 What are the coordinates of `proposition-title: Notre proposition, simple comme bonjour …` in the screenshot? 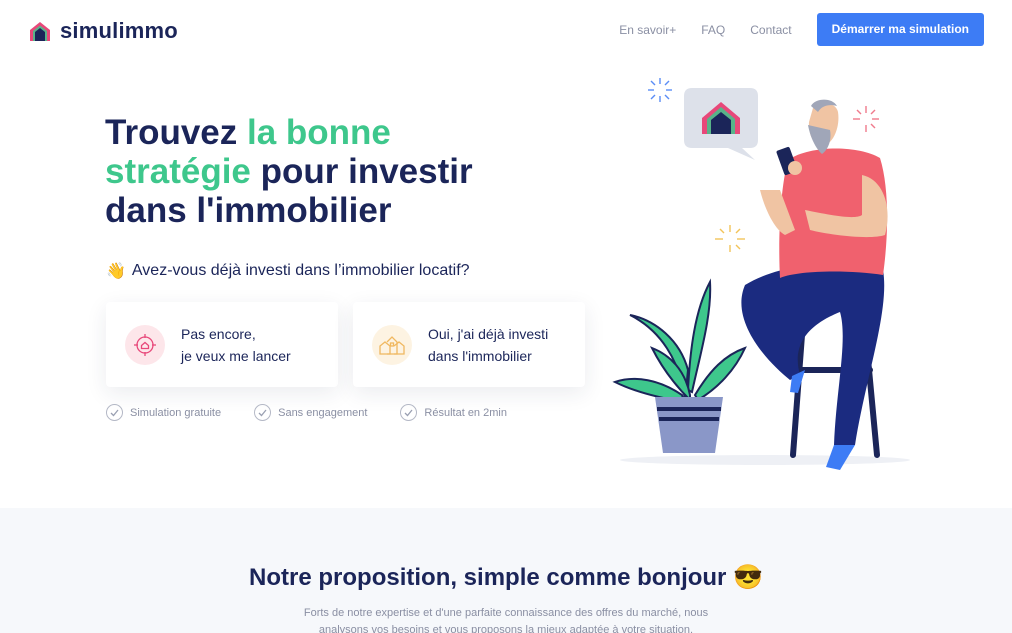 It's located at (506, 577).